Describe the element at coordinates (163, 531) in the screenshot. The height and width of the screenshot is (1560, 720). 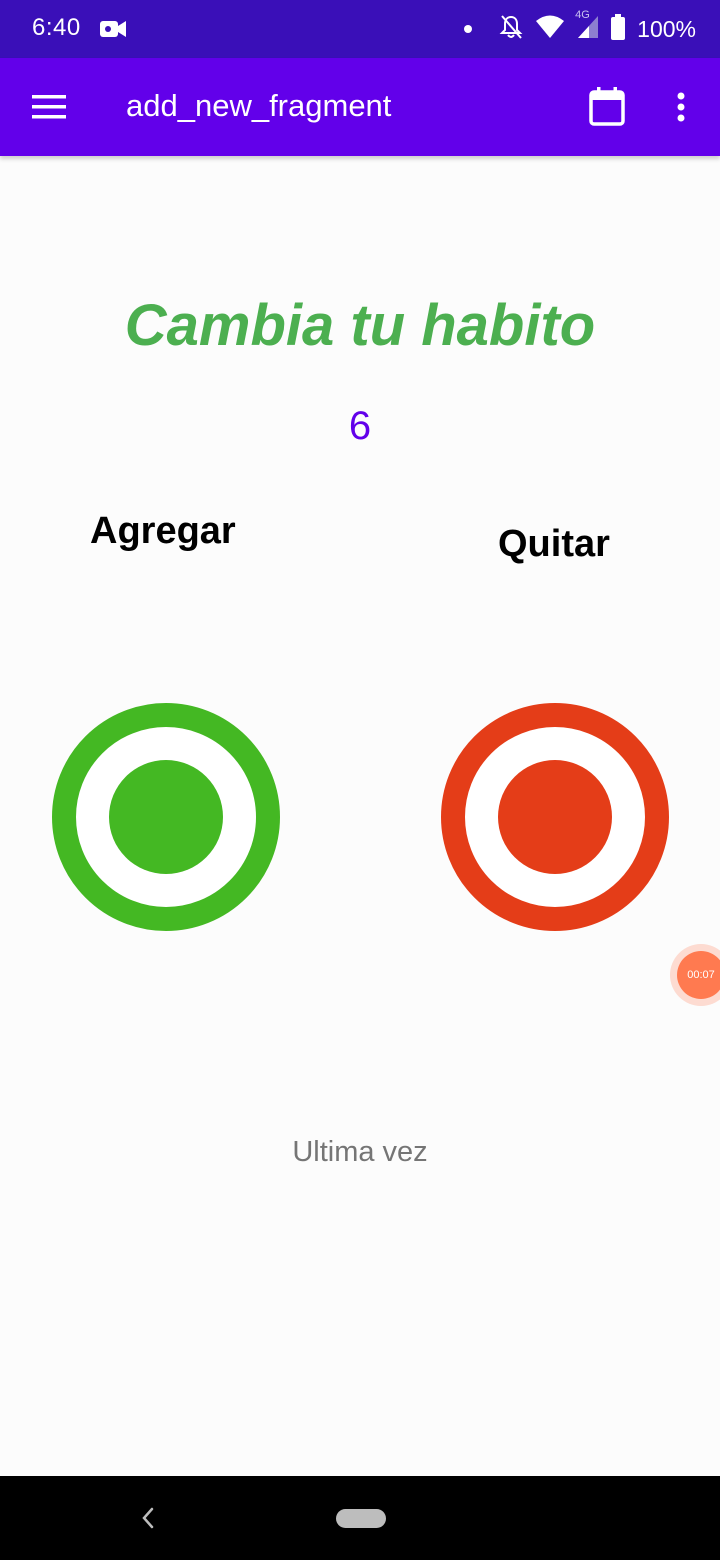
I see `add-label: Agregar` at that location.